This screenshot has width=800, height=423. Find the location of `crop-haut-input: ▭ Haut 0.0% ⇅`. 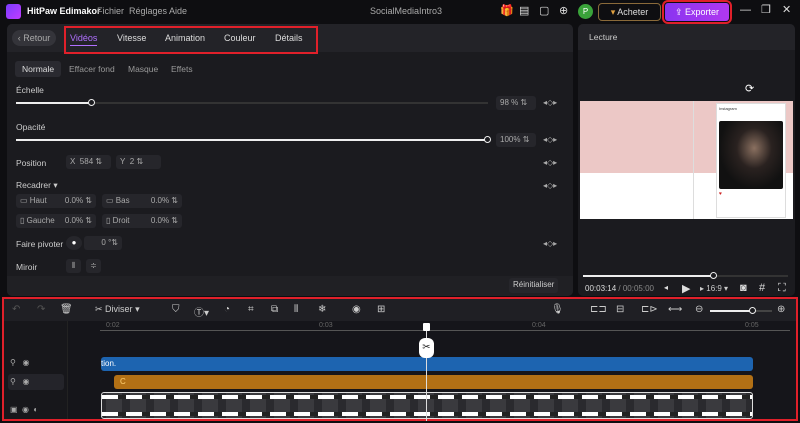

crop-haut-input: ▭ Haut 0.0% ⇅ is located at coordinates (56, 201).